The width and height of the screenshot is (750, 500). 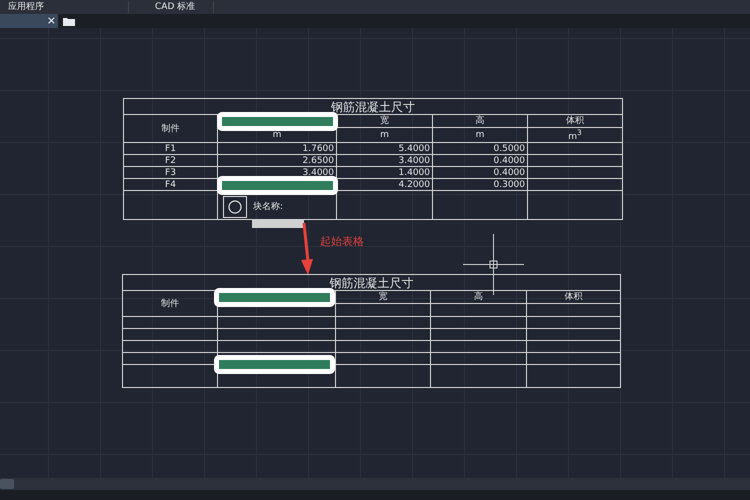 What do you see at coordinates (170, 161) in the screenshot?
I see `table-cell: F2` at bounding box center [170, 161].